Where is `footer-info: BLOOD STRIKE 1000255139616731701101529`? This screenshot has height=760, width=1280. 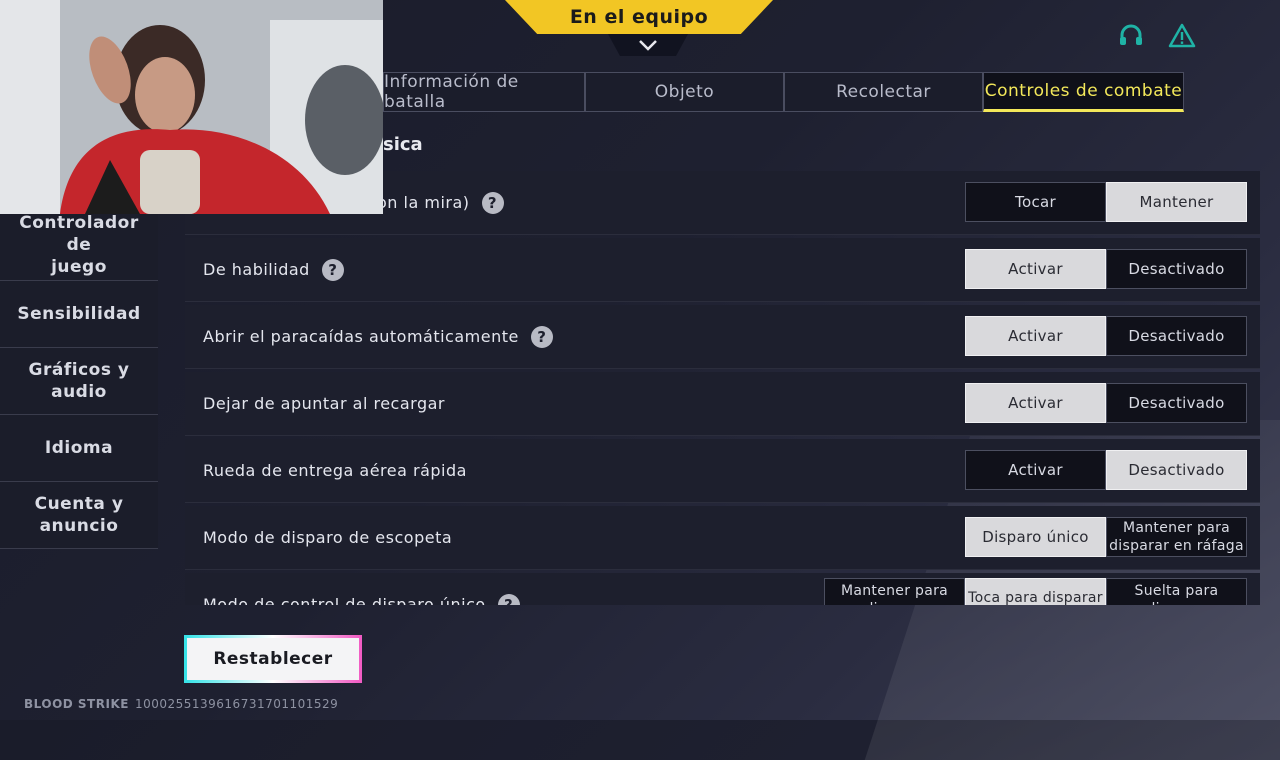
footer-info: BLOOD STRIKE 1000255139616731701101529 is located at coordinates (181, 704).